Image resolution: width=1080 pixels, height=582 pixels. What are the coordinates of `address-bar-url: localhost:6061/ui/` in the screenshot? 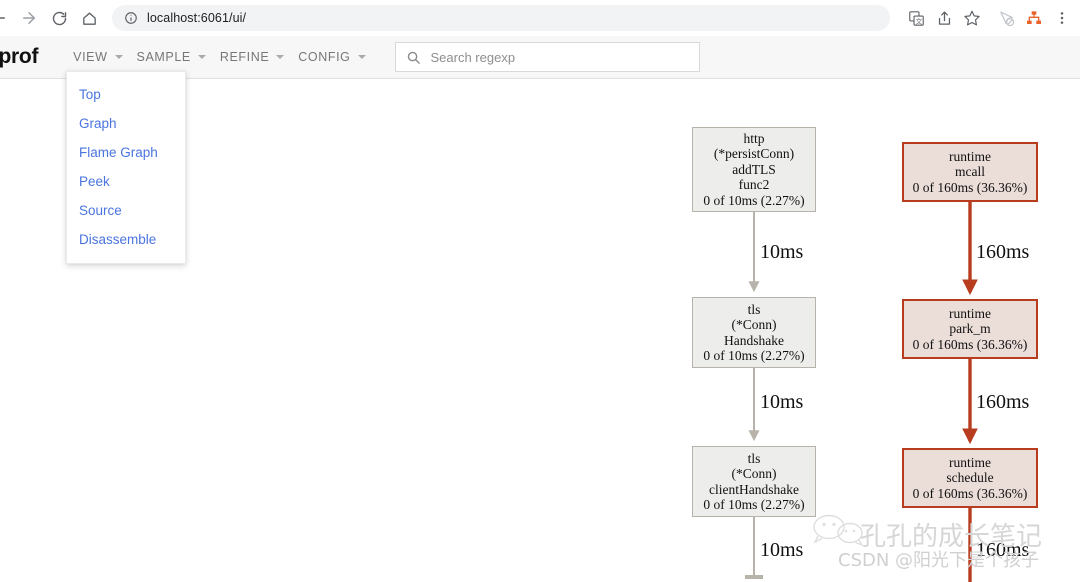 It's located at (197, 18).